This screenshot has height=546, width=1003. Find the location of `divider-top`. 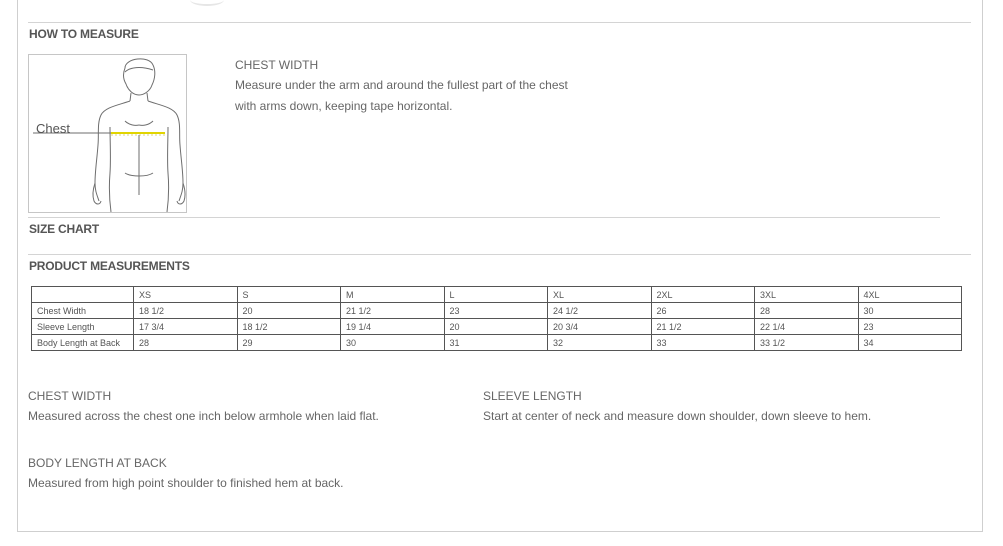

divider-top is located at coordinates (499, 22).